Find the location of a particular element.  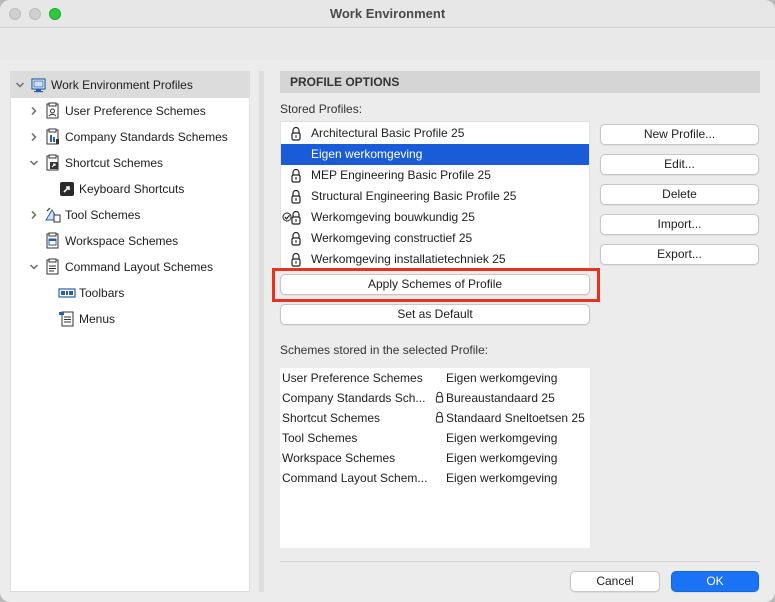

scheme-name: User Preference Schemes is located at coordinates (352, 378).